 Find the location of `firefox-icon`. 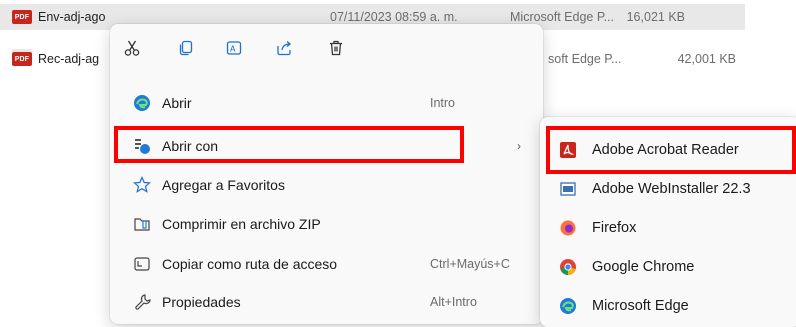

firefox-icon is located at coordinates (568, 228).